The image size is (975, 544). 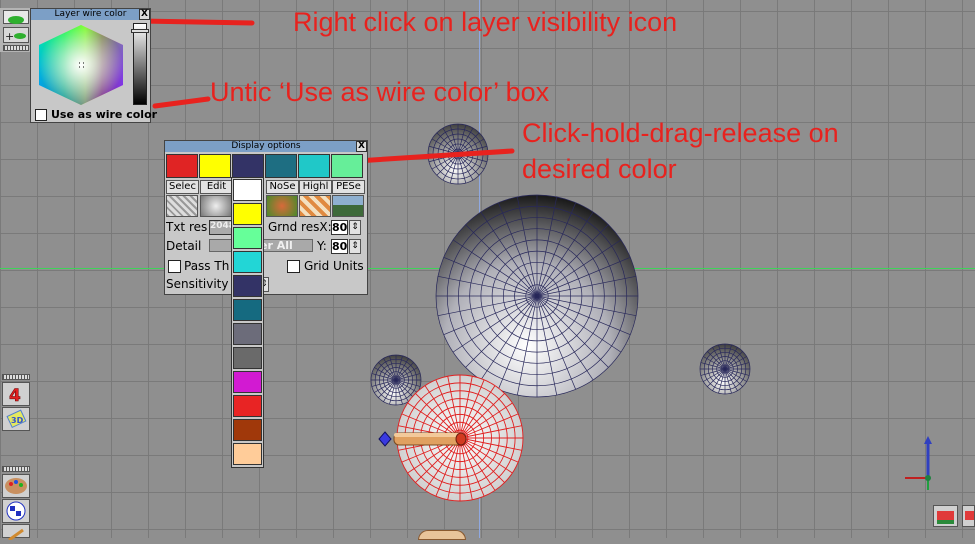 I want to click on texture-mode-icon, so click(x=282, y=206).